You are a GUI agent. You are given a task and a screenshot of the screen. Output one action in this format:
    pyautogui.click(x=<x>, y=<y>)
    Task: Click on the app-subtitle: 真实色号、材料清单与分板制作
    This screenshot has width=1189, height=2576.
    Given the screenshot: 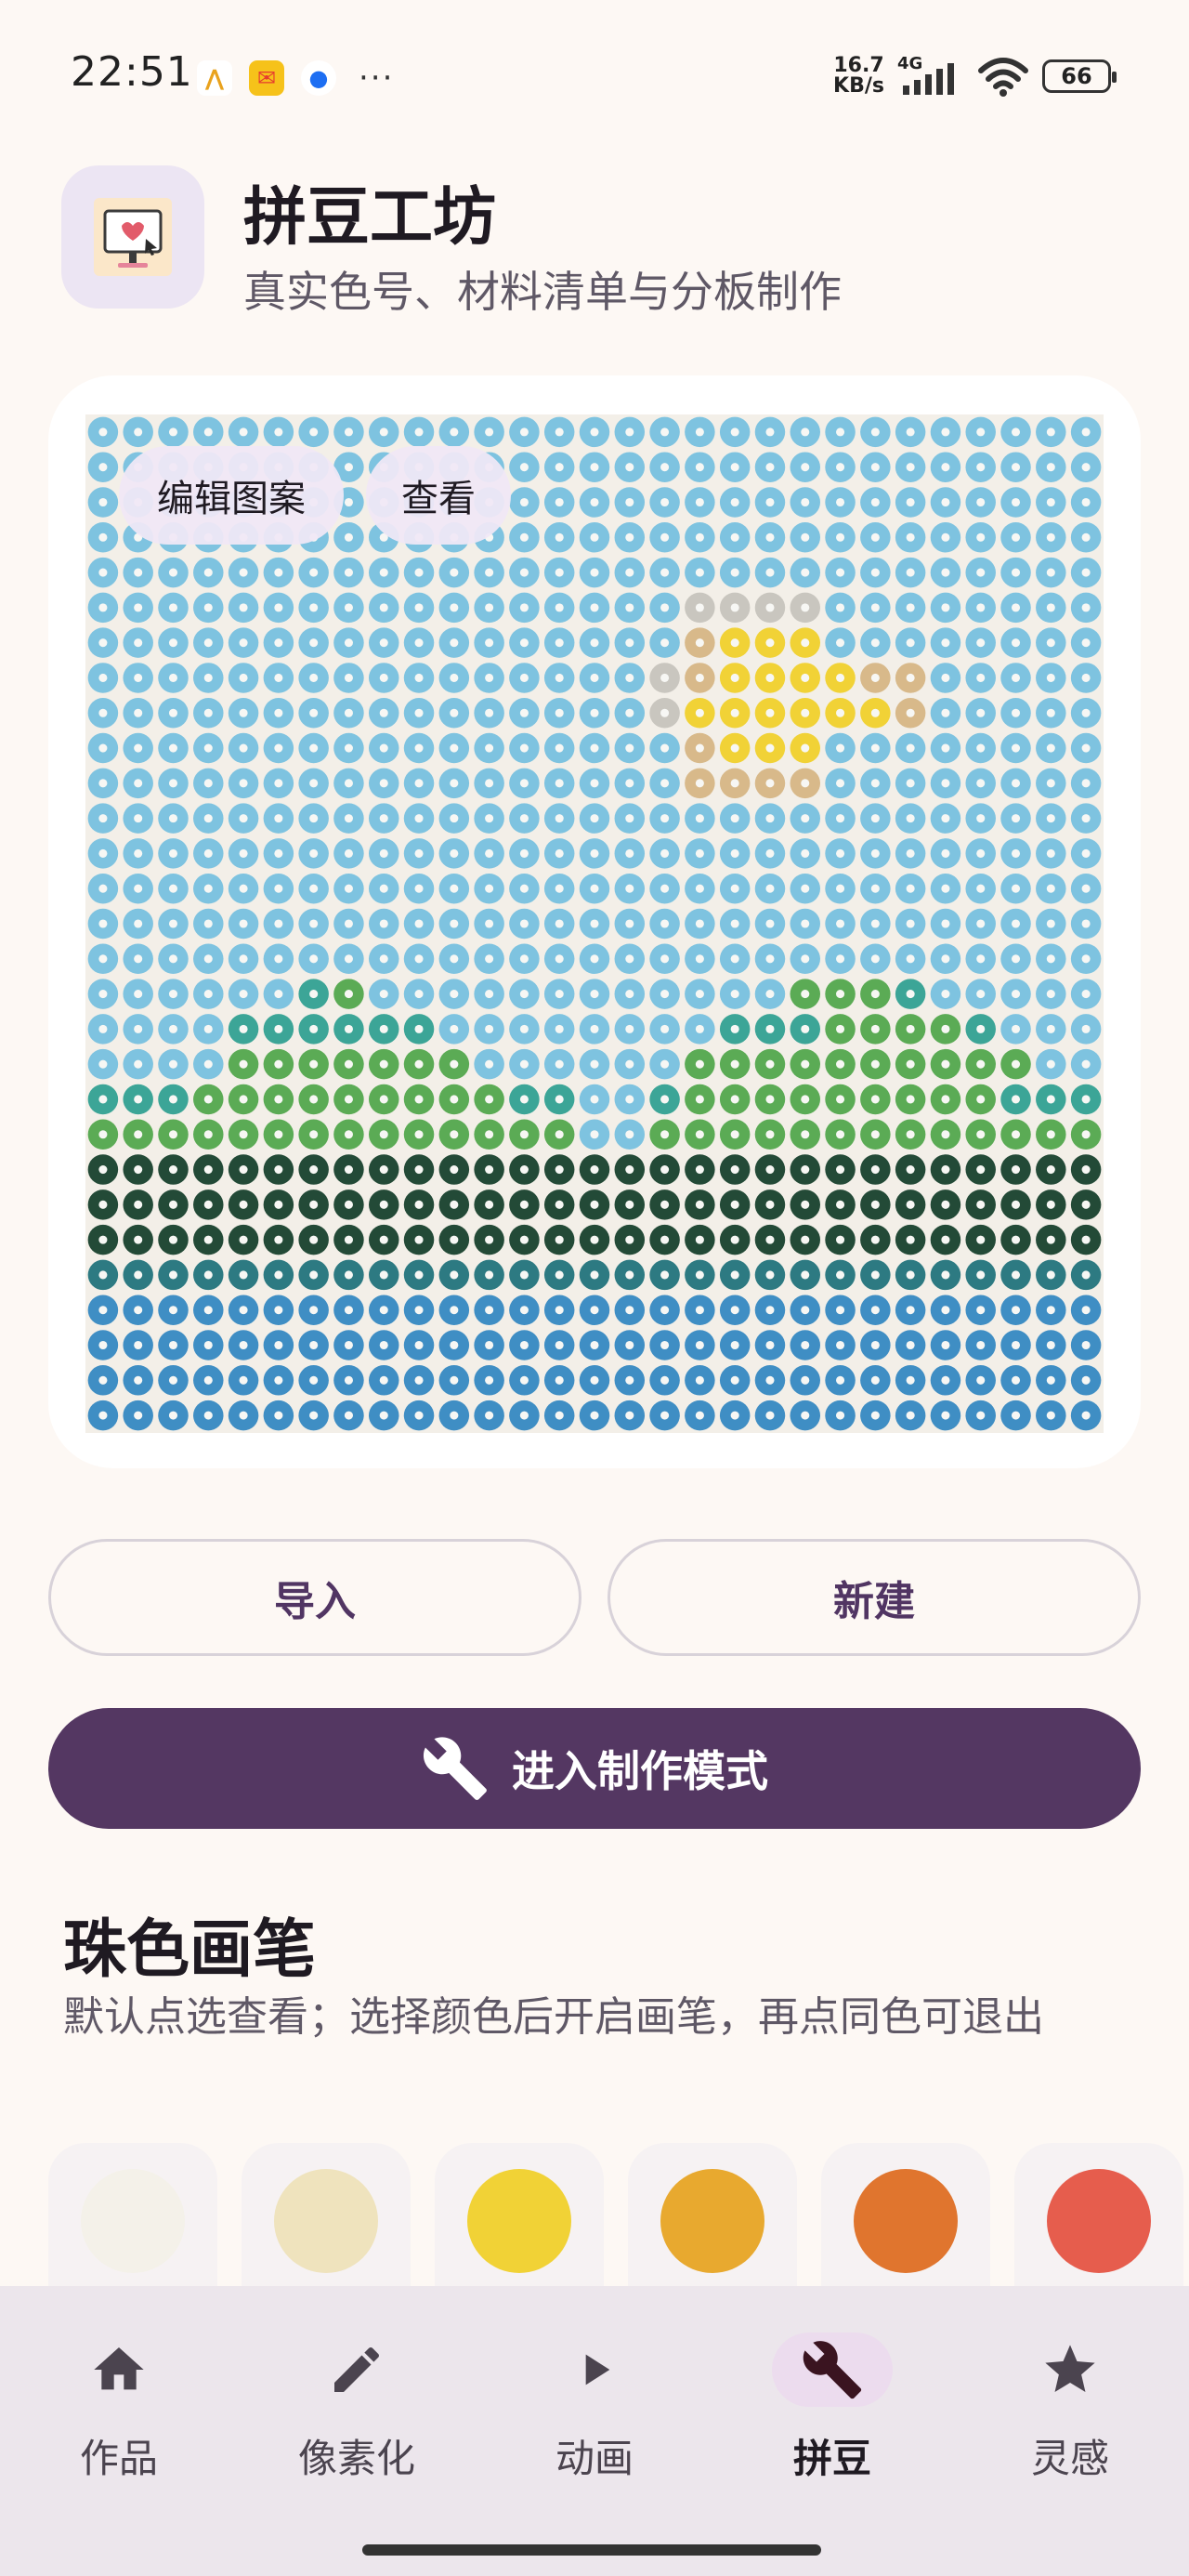 What is the action you would take?
    pyautogui.click(x=543, y=292)
    